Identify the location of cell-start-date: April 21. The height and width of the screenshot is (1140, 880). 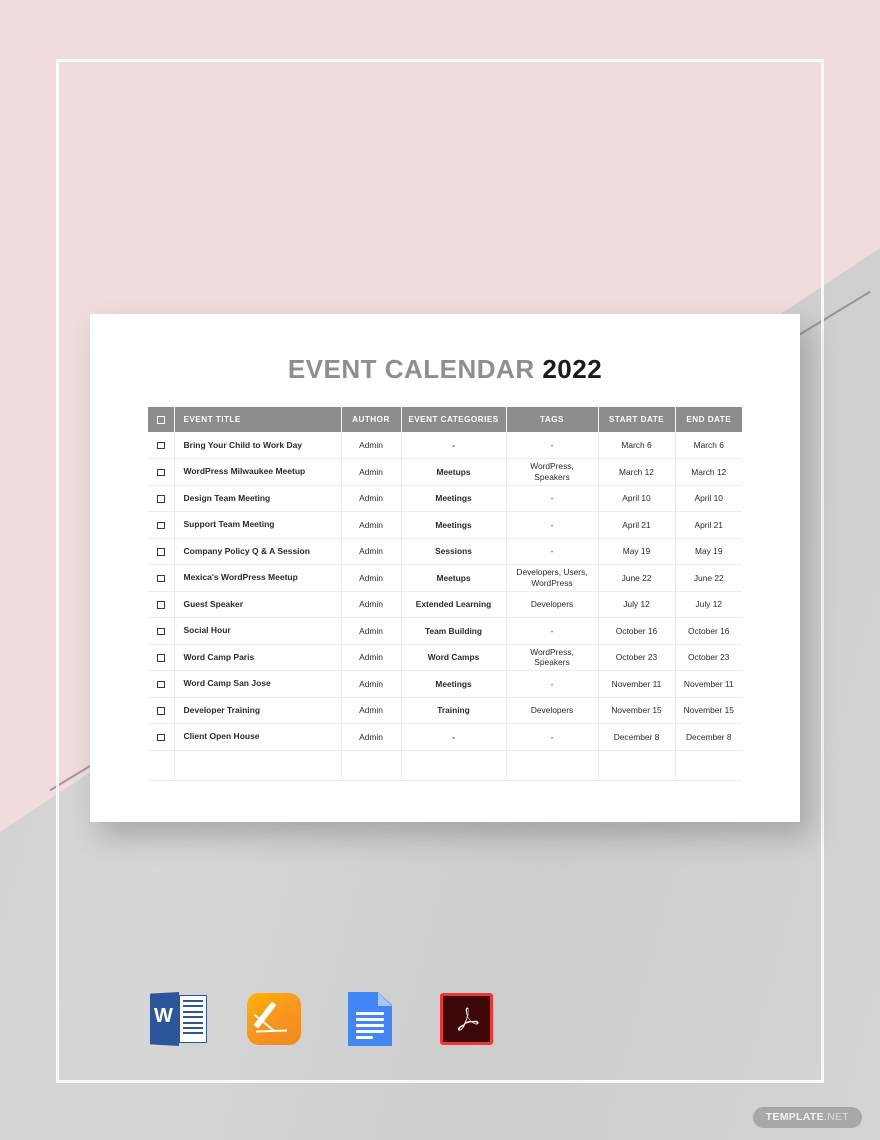
(637, 525).